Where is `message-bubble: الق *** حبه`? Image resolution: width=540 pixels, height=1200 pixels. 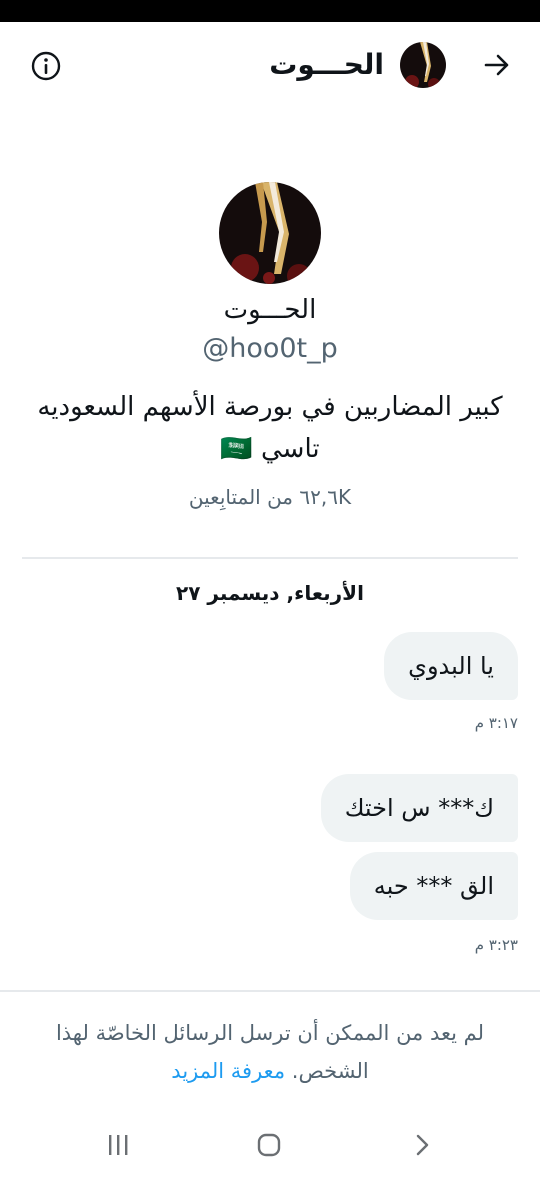
message-bubble: الق *** حبه is located at coordinates (433, 886).